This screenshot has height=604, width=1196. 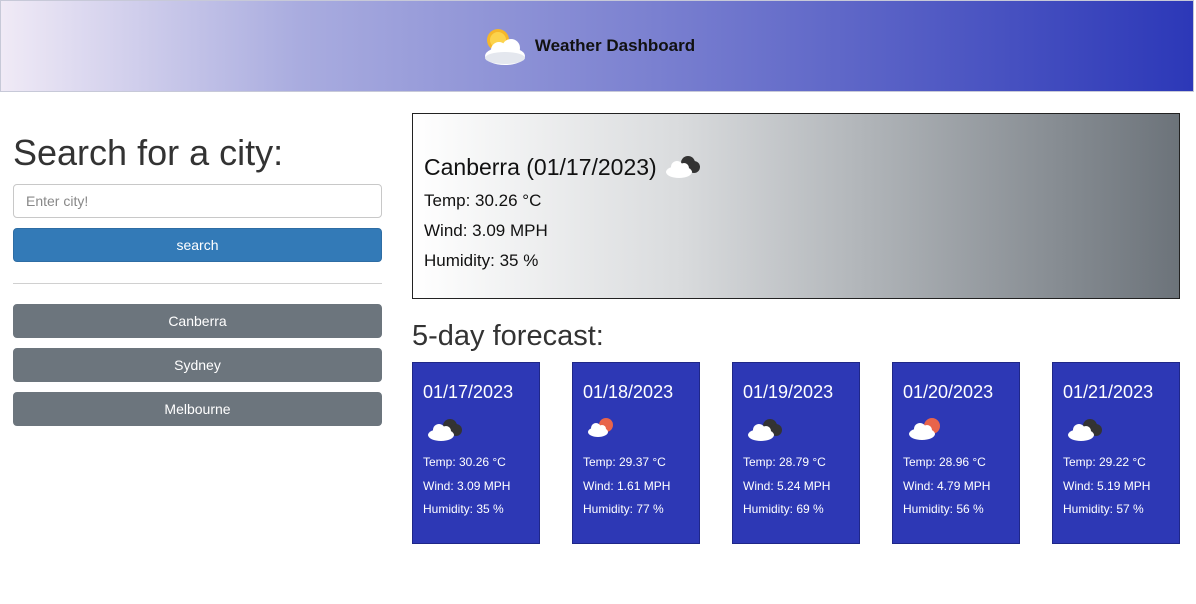 I want to click on forecast-humidity: Humidity: 56 %, so click(x=943, y=509).